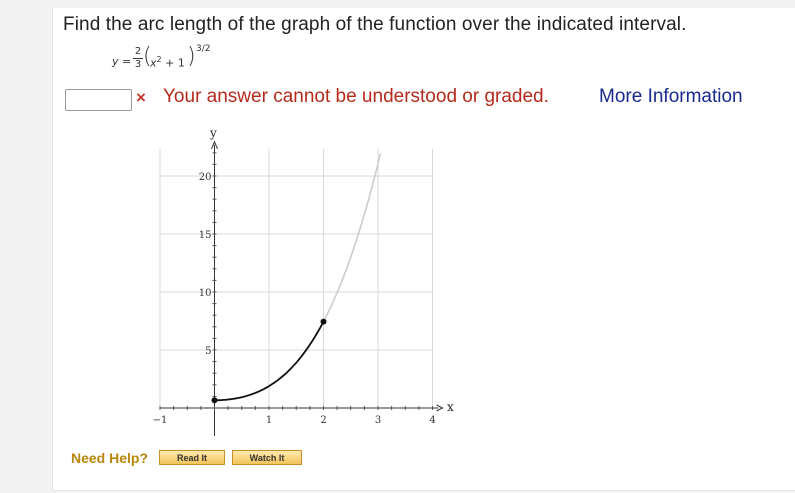 The width and height of the screenshot is (795, 493). What do you see at coordinates (192, 457) in the screenshot?
I see `read-it-button: Read It` at bounding box center [192, 457].